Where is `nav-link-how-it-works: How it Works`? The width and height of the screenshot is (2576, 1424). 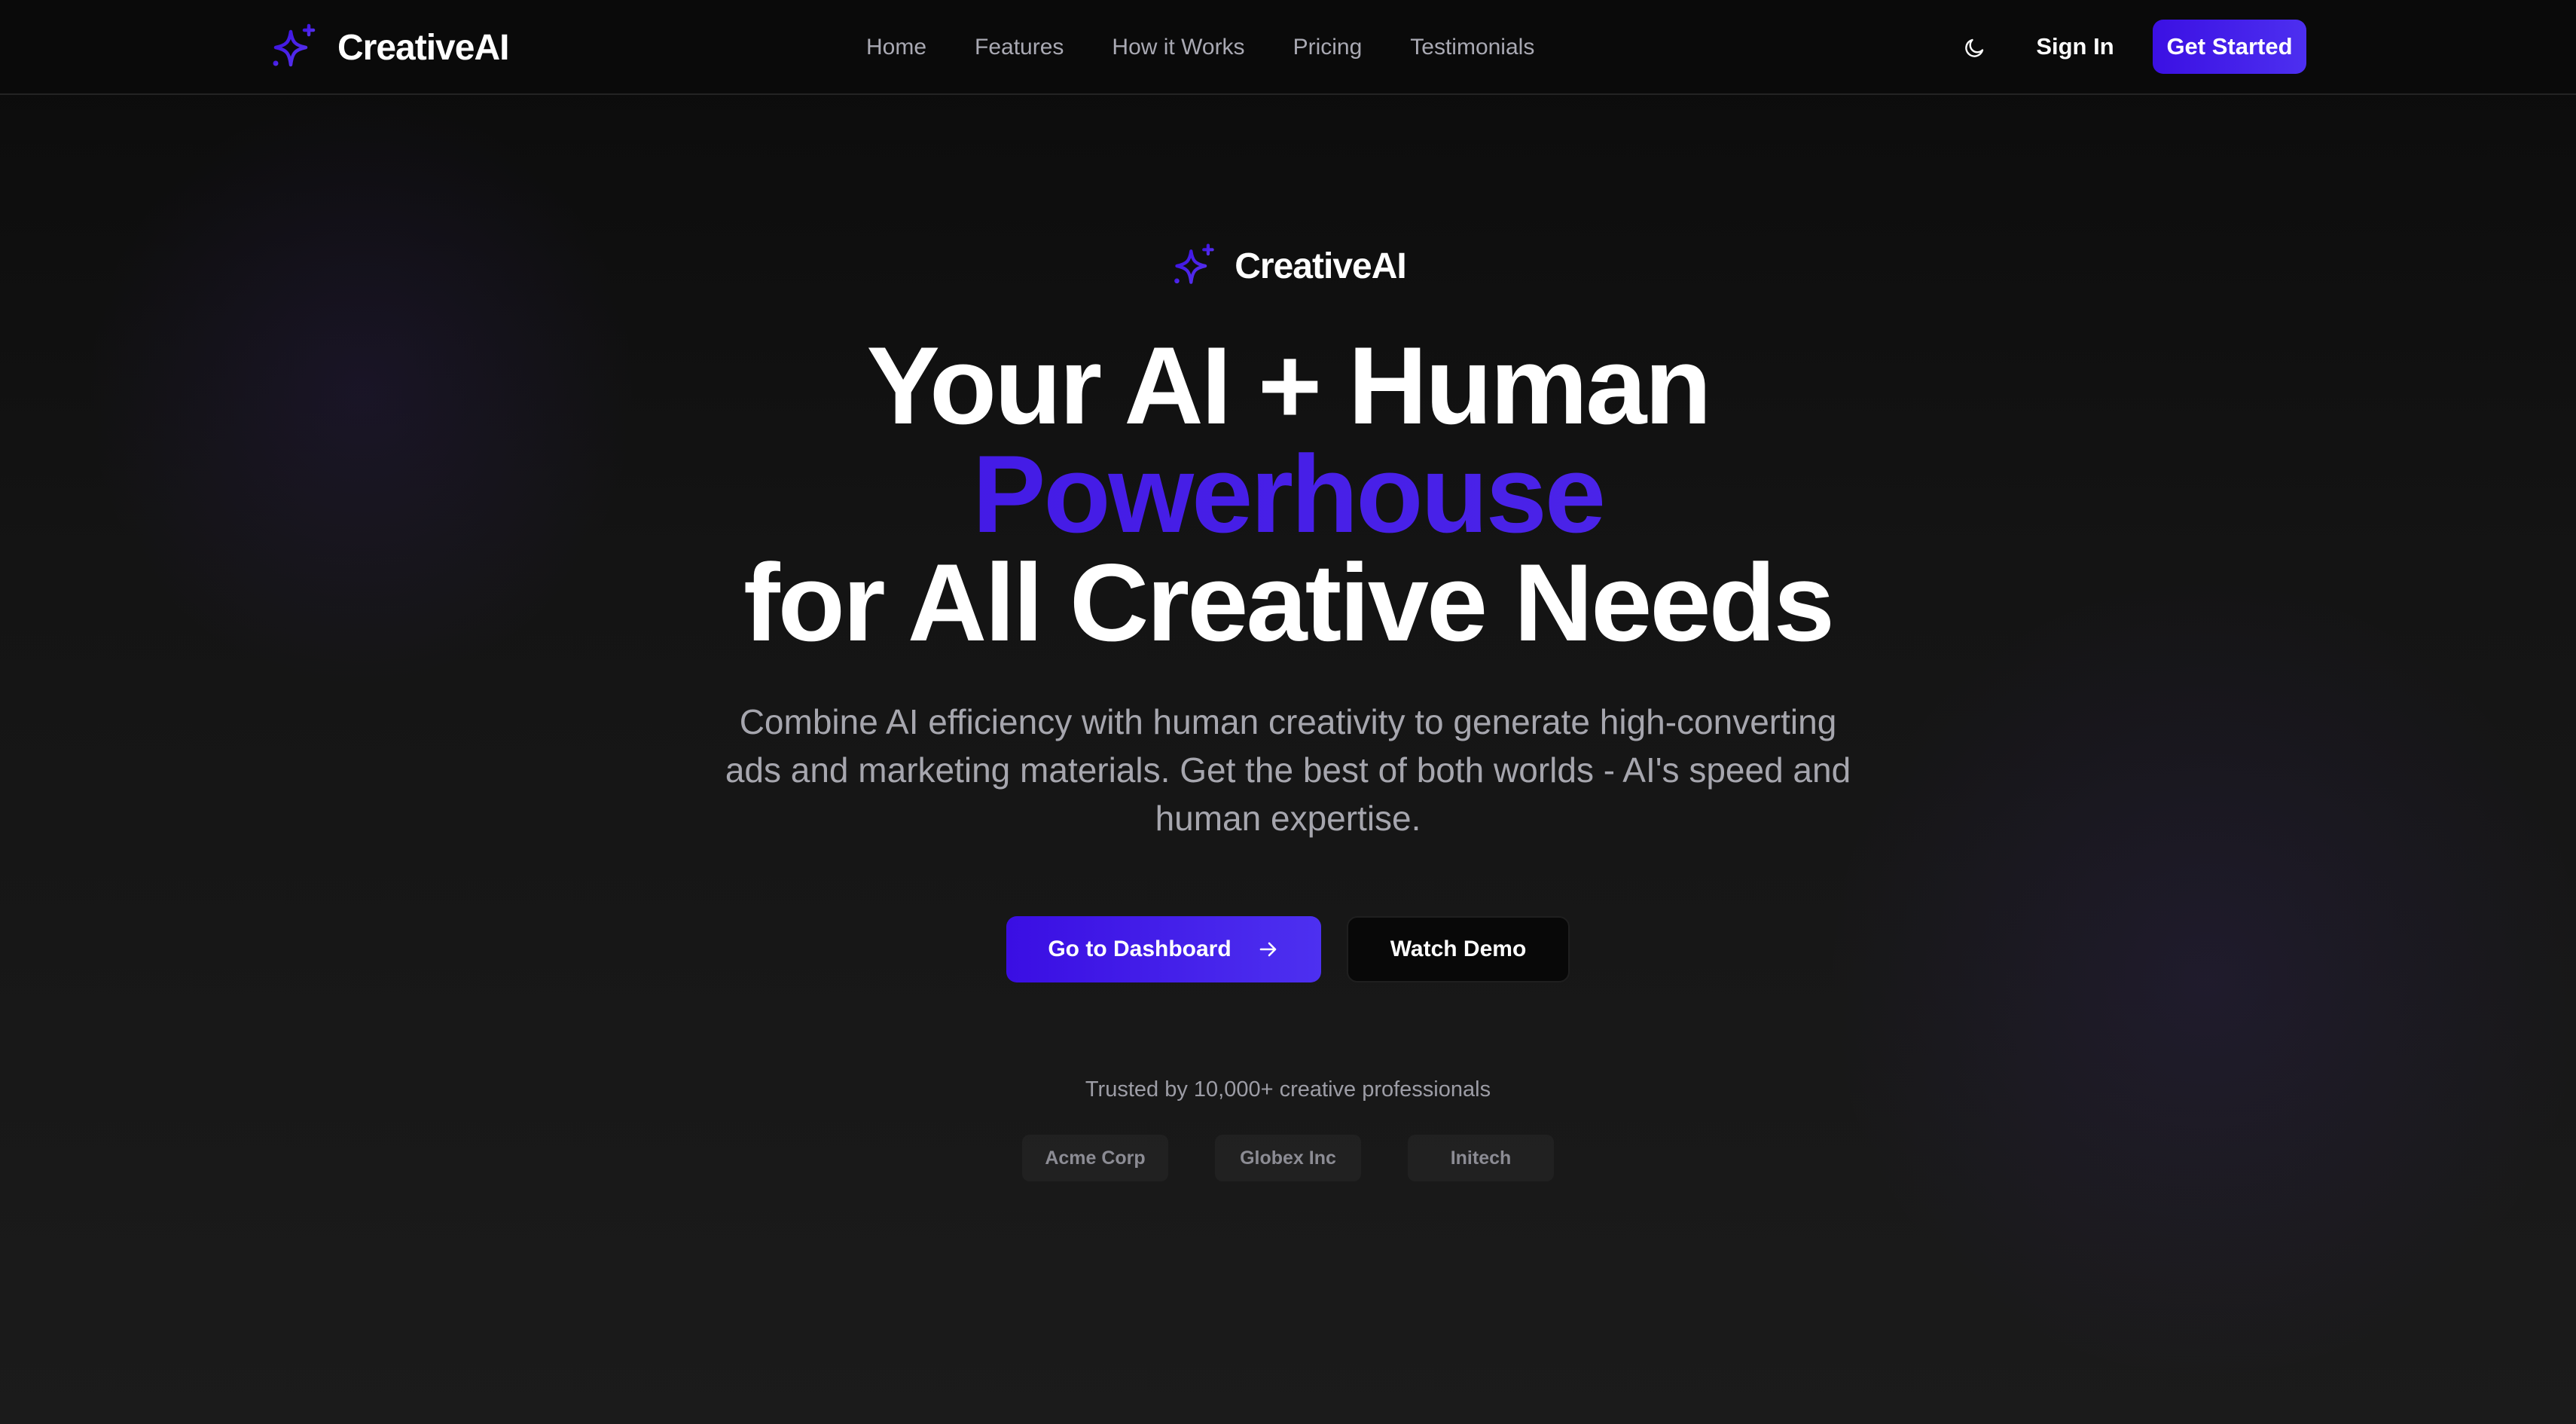 nav-link-how-it-works: How it Works is located at coordinates (1178, 47).